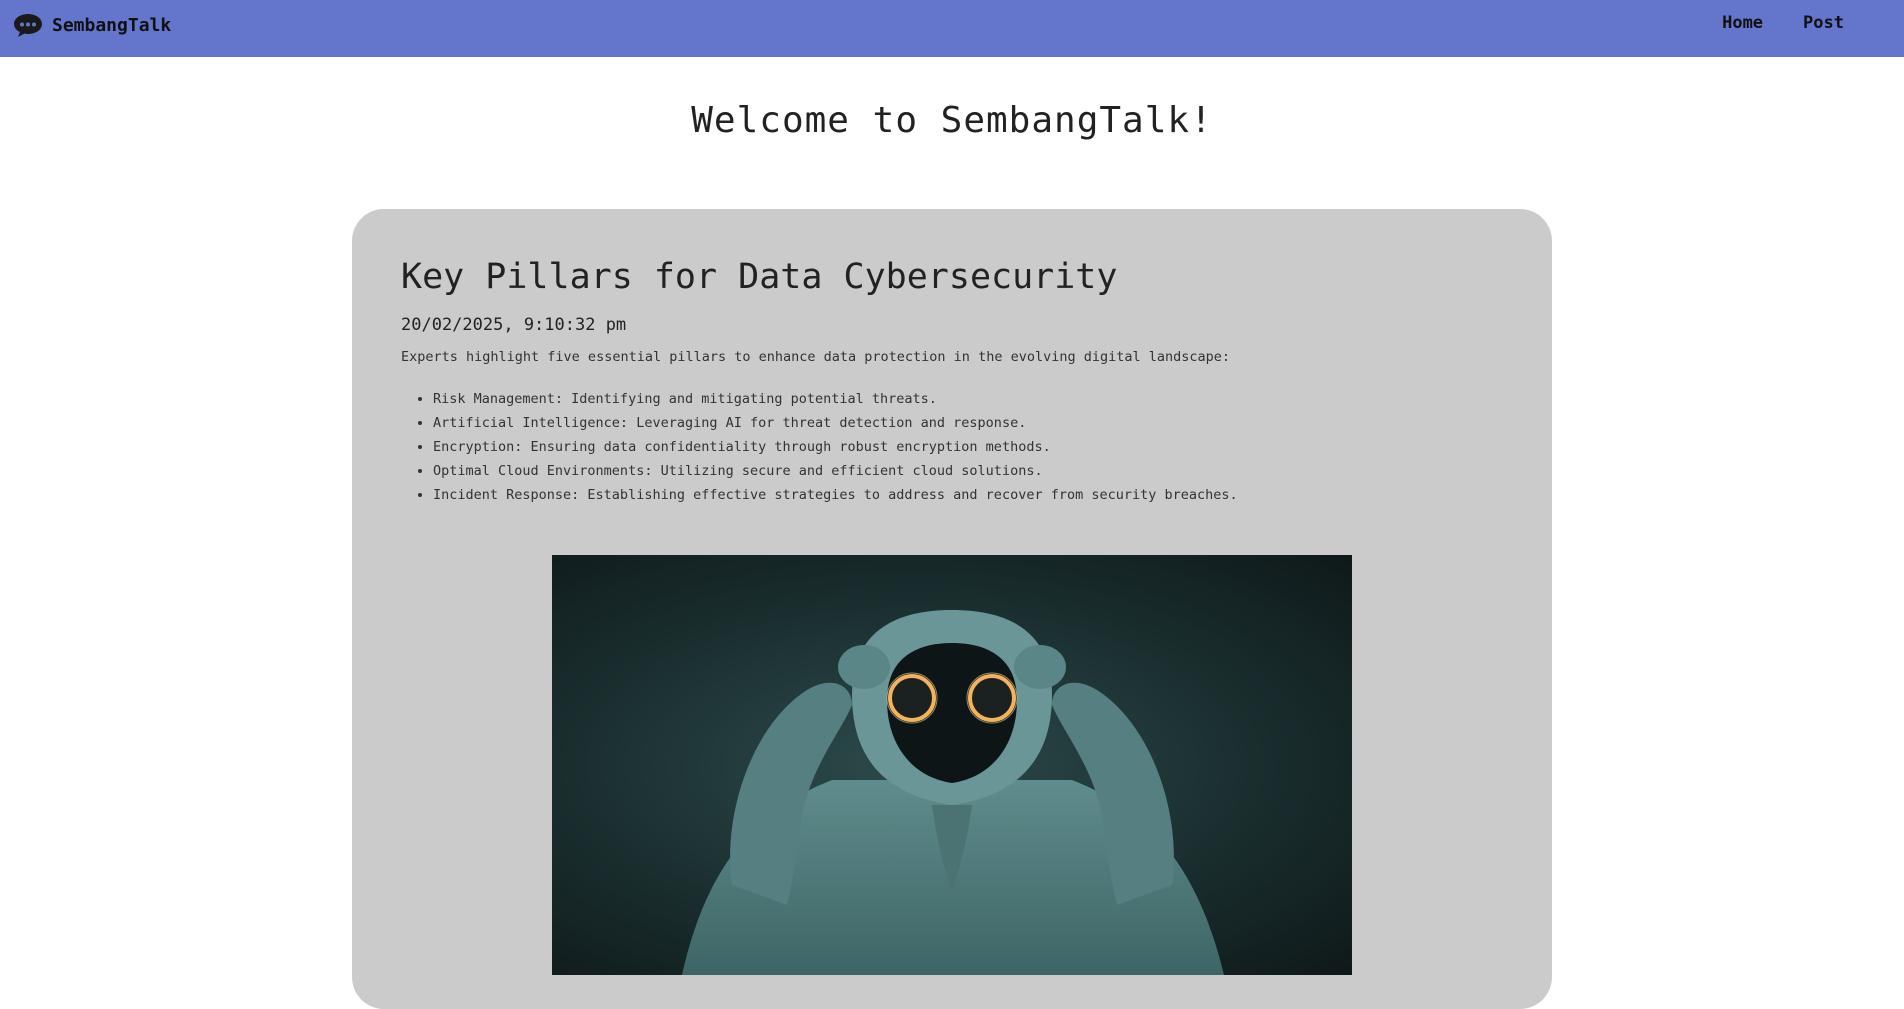 The width and height of the screenshot is (1904, 1009). I want to click on hooded-figure-icon, so click(953, 792).